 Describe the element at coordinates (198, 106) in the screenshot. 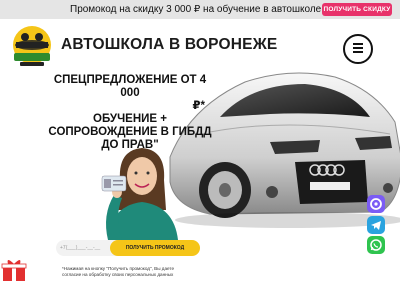

I see `headline-line: ₽*` at that location.